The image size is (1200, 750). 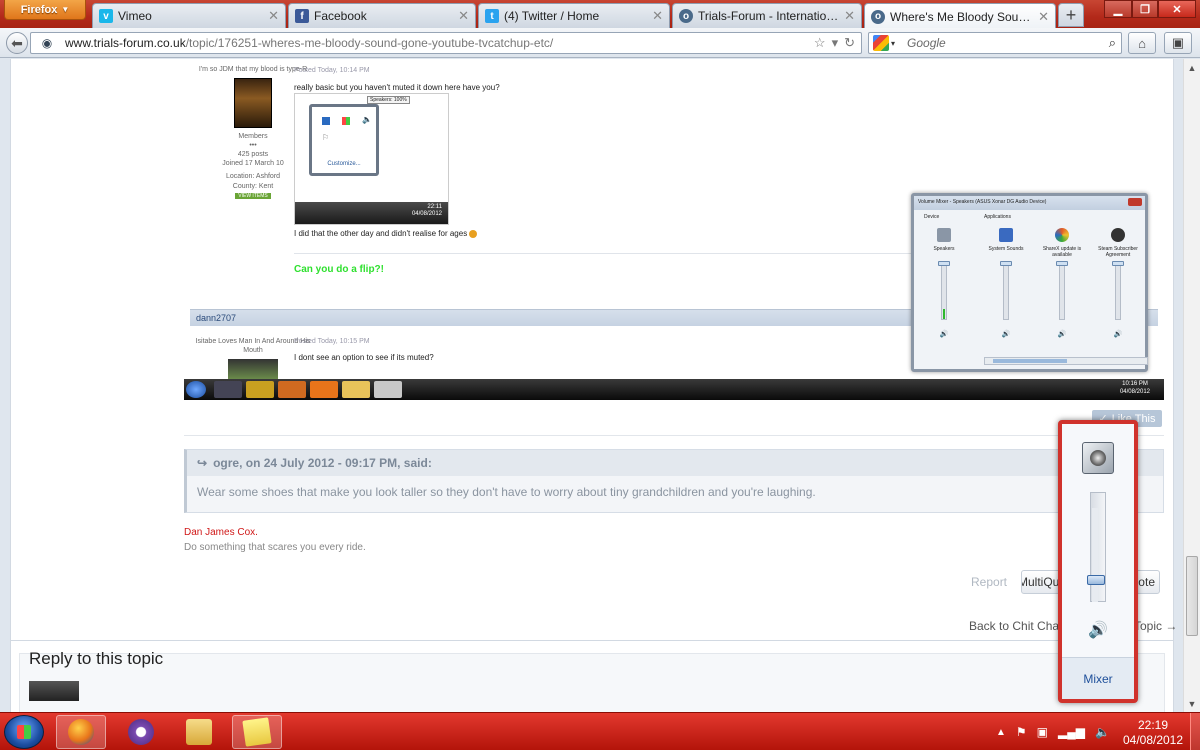 I want to click on volume-tooltip: Speakers: 100%, so click(x=388, y=100).